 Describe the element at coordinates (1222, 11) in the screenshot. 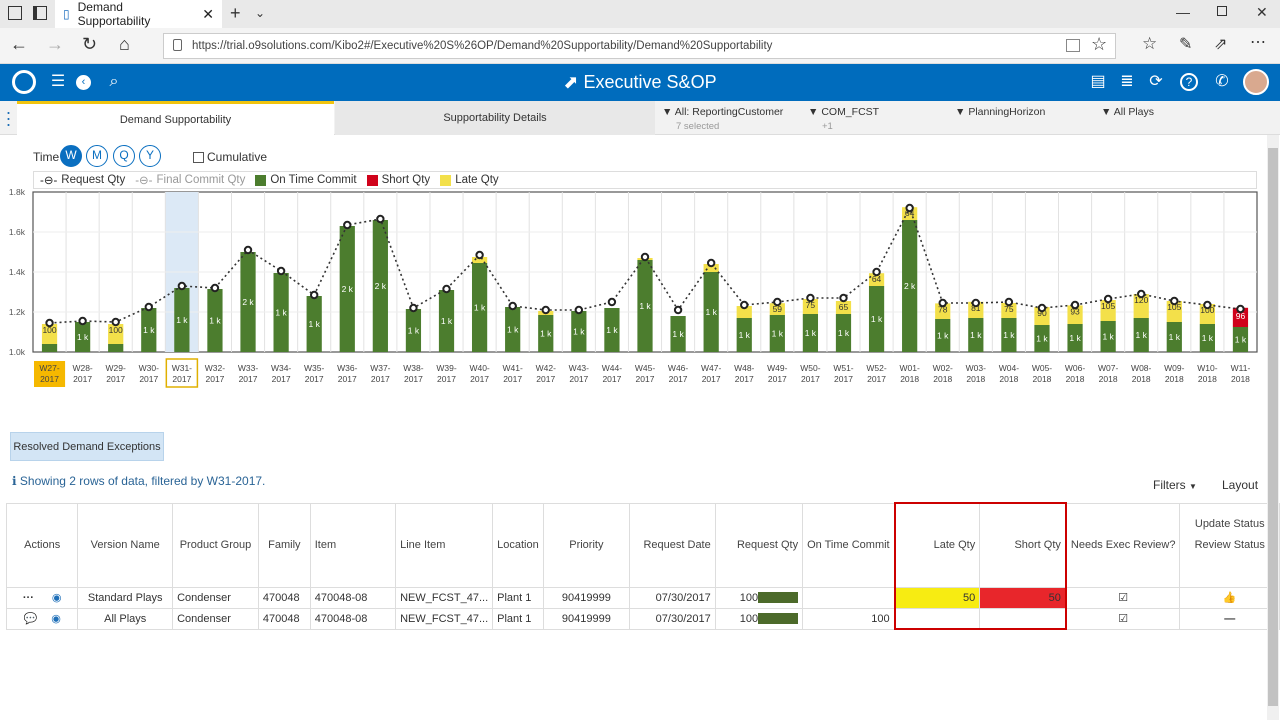

I see `restore-icon` at that location.